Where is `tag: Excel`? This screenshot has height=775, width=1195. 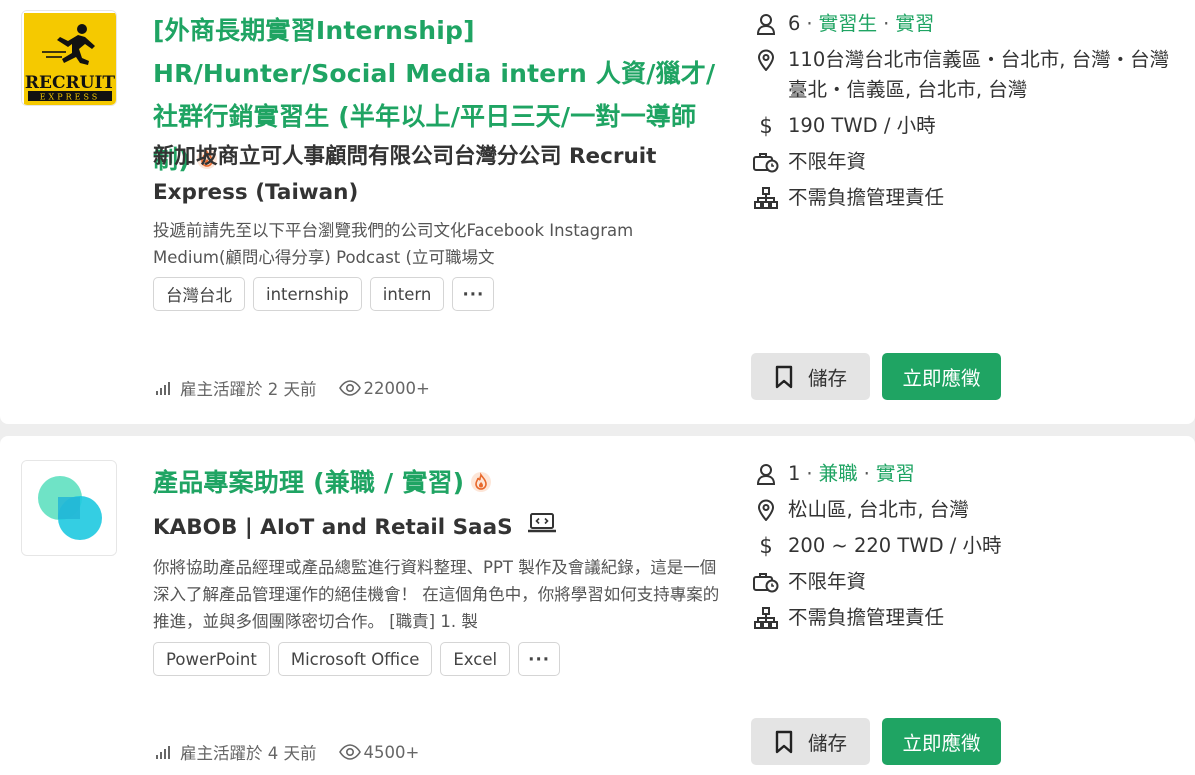
tag: Excel is located at coordinates (475, 659).